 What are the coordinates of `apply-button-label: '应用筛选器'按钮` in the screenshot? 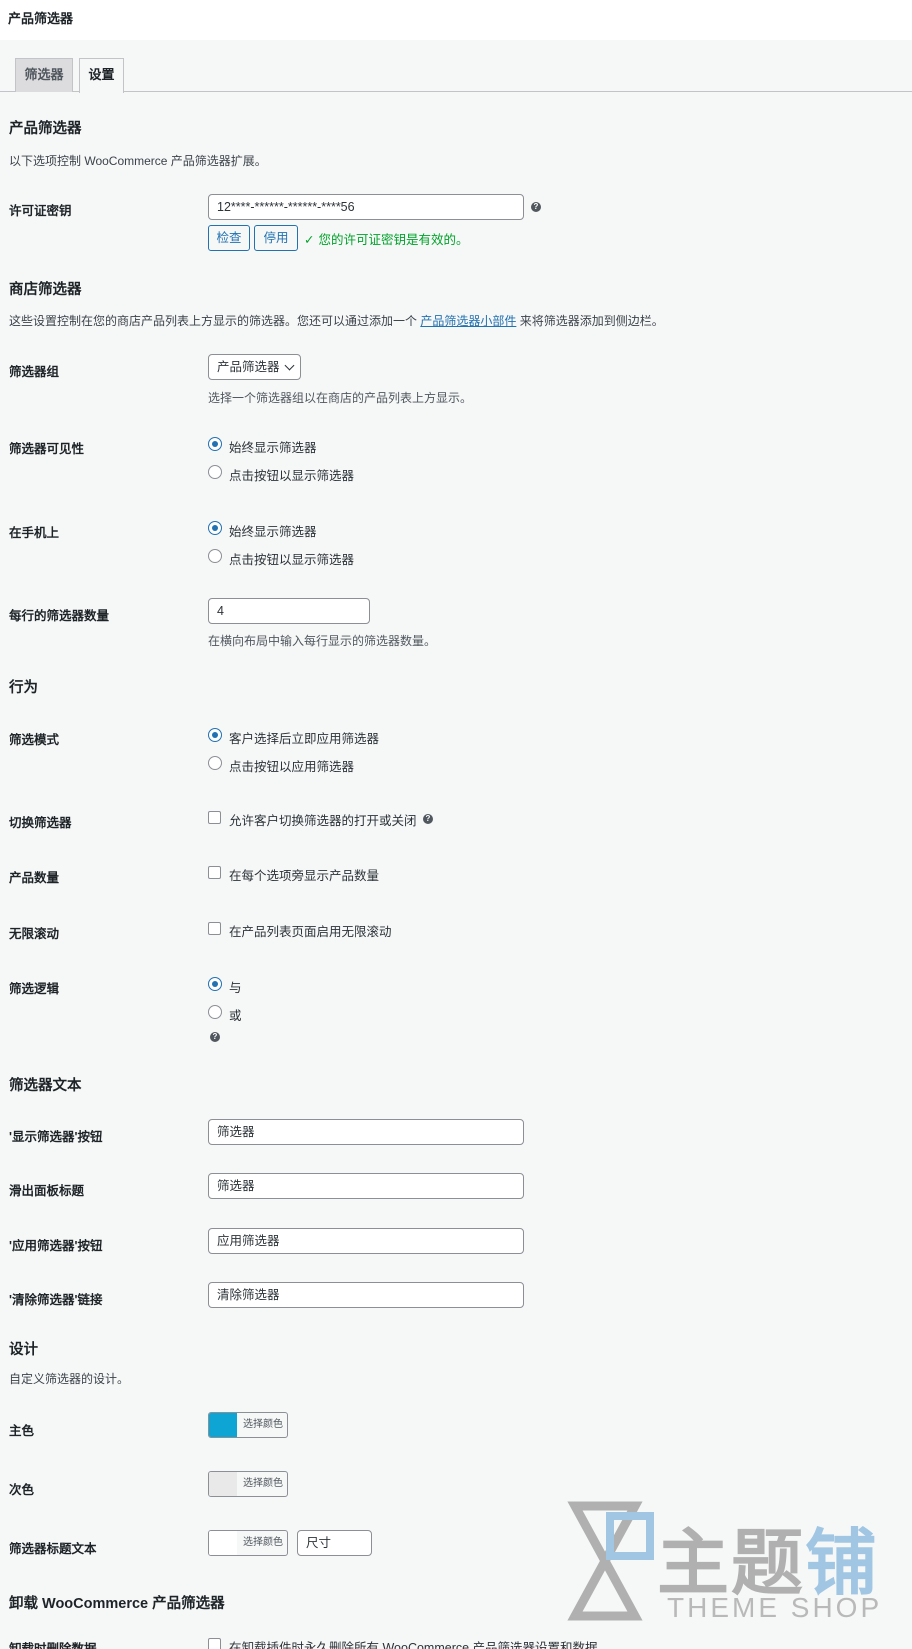 It's located at (56, 1246).